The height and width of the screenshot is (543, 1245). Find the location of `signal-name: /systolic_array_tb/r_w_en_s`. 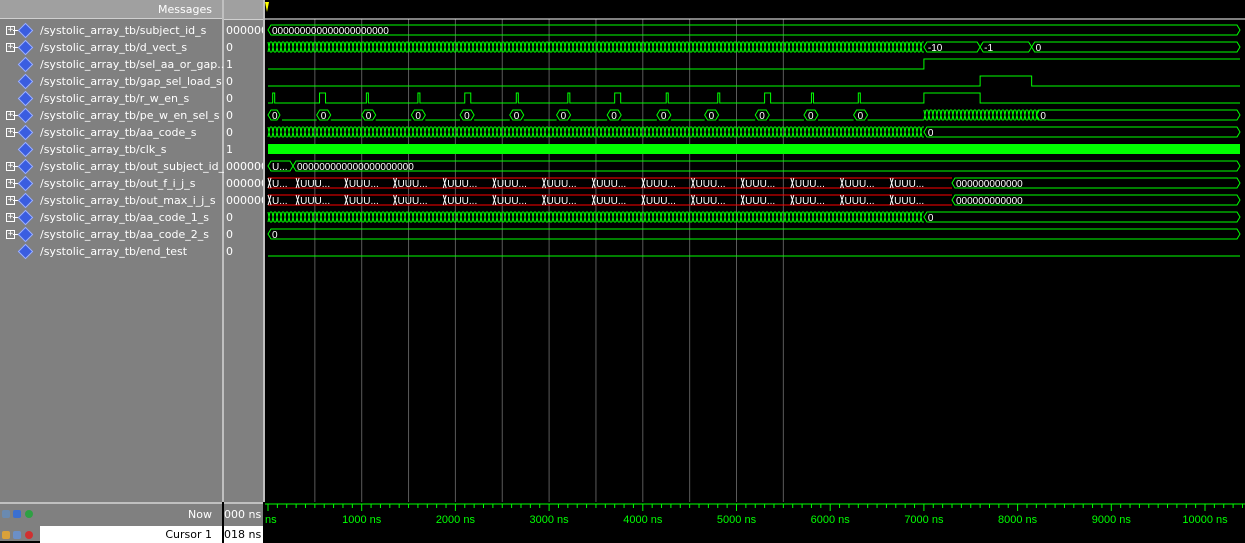

signal-name: /systolic_array_tb/r_w_en_s is located at coordinates (115, 98).